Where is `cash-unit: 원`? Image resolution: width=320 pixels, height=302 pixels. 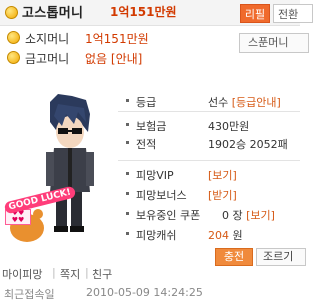 cash-unit: 원 is located at coordinates (237, 235).